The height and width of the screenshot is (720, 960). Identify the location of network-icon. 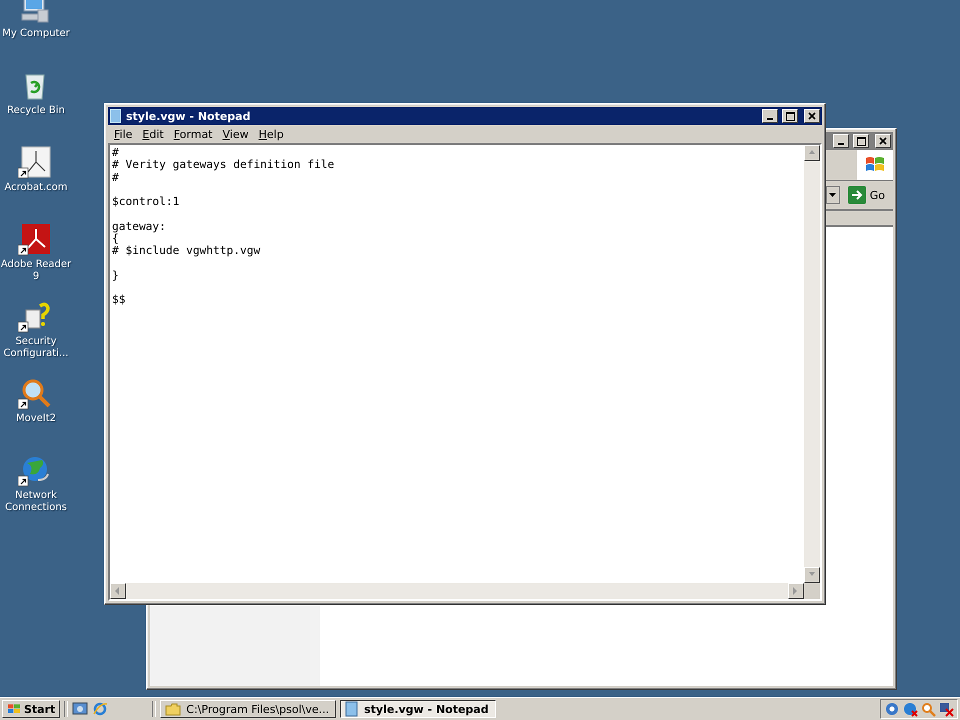
(892, 709).